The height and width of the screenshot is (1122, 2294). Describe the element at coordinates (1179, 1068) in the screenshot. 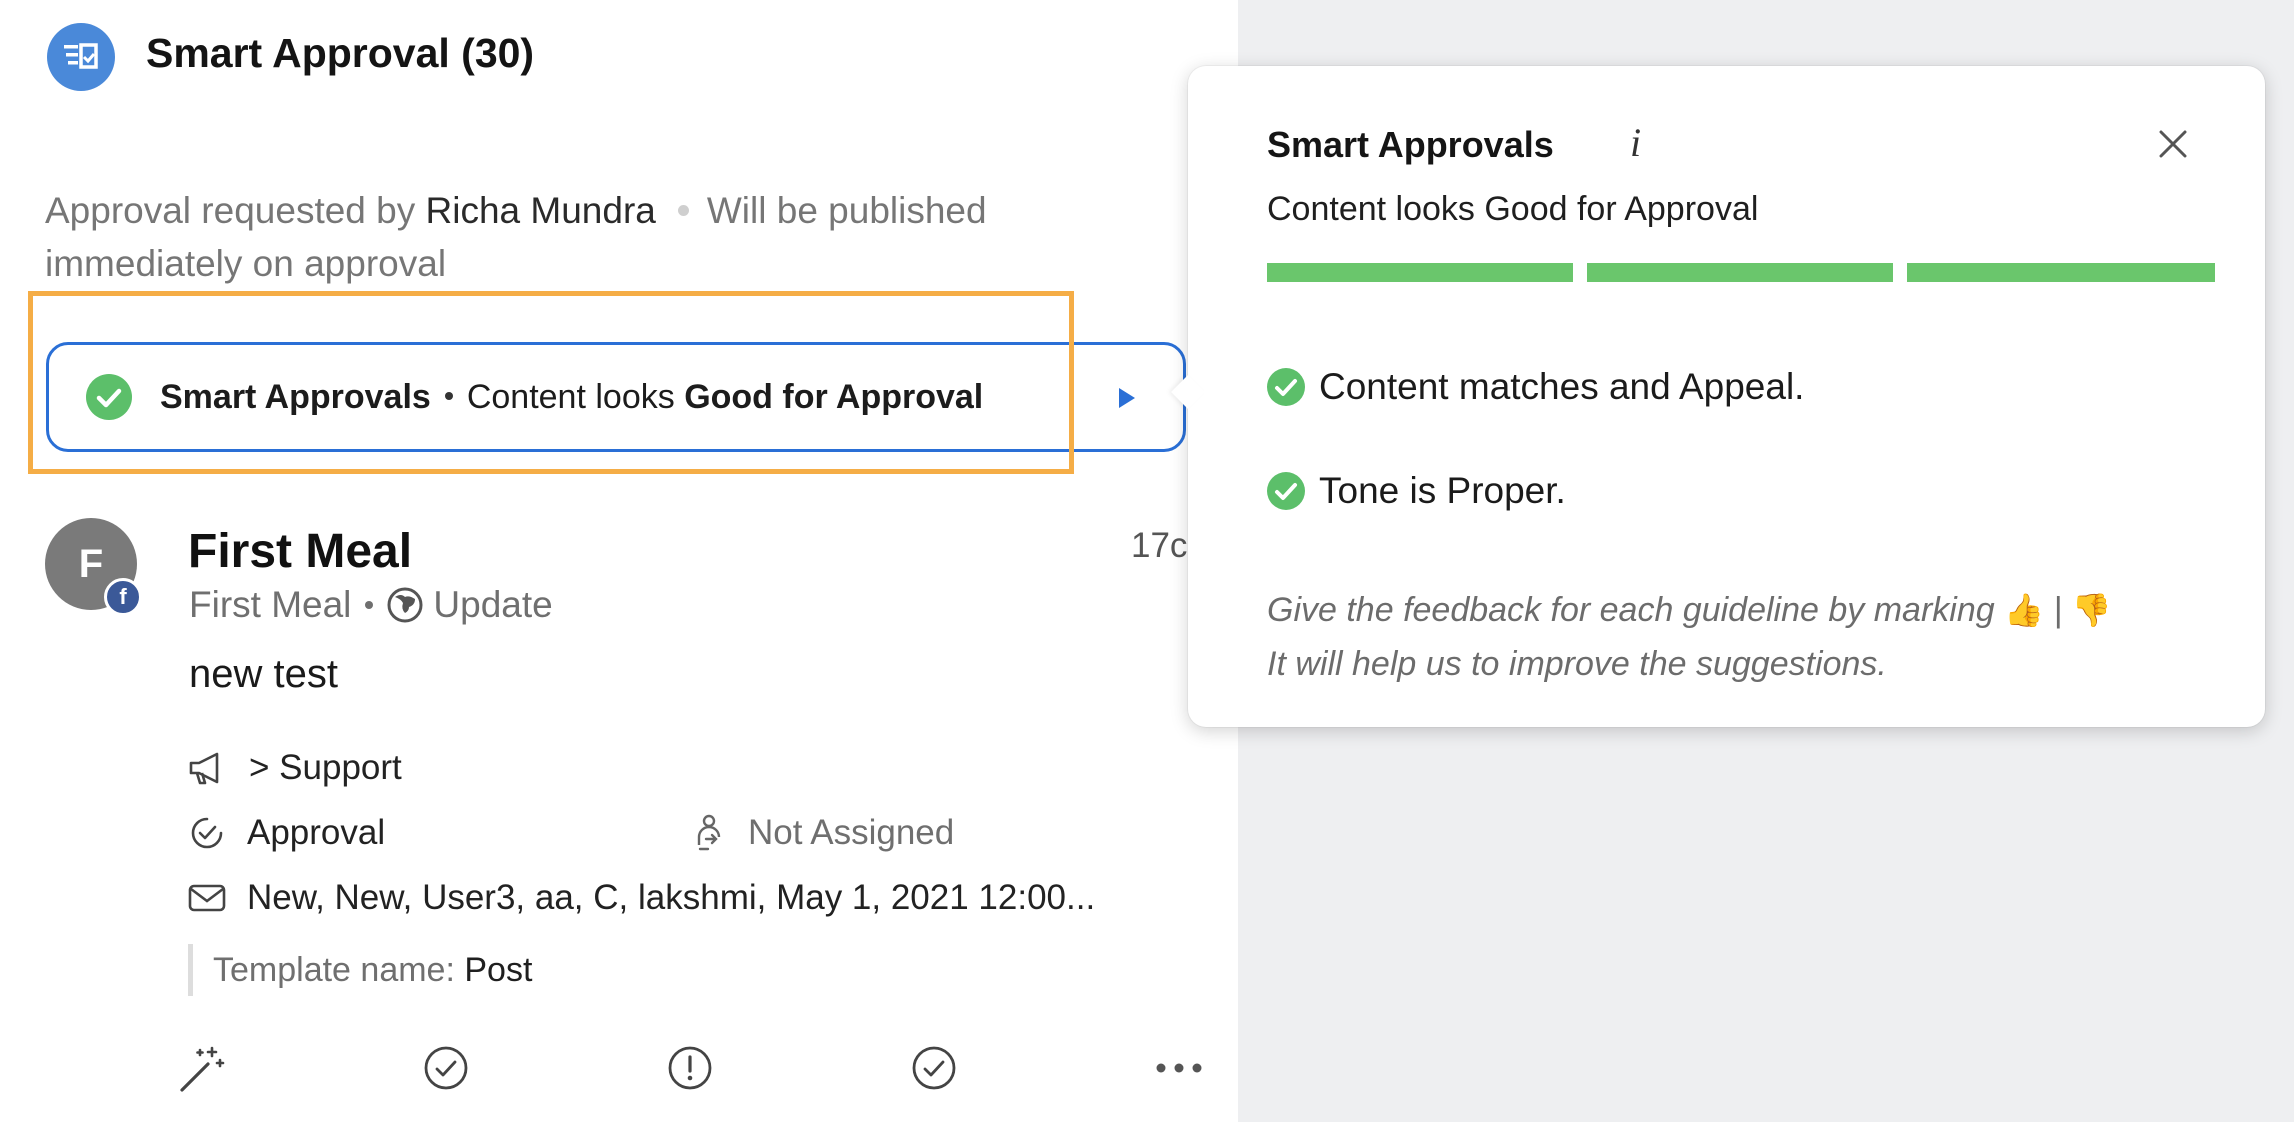

I see `more-options-icon` at that location.